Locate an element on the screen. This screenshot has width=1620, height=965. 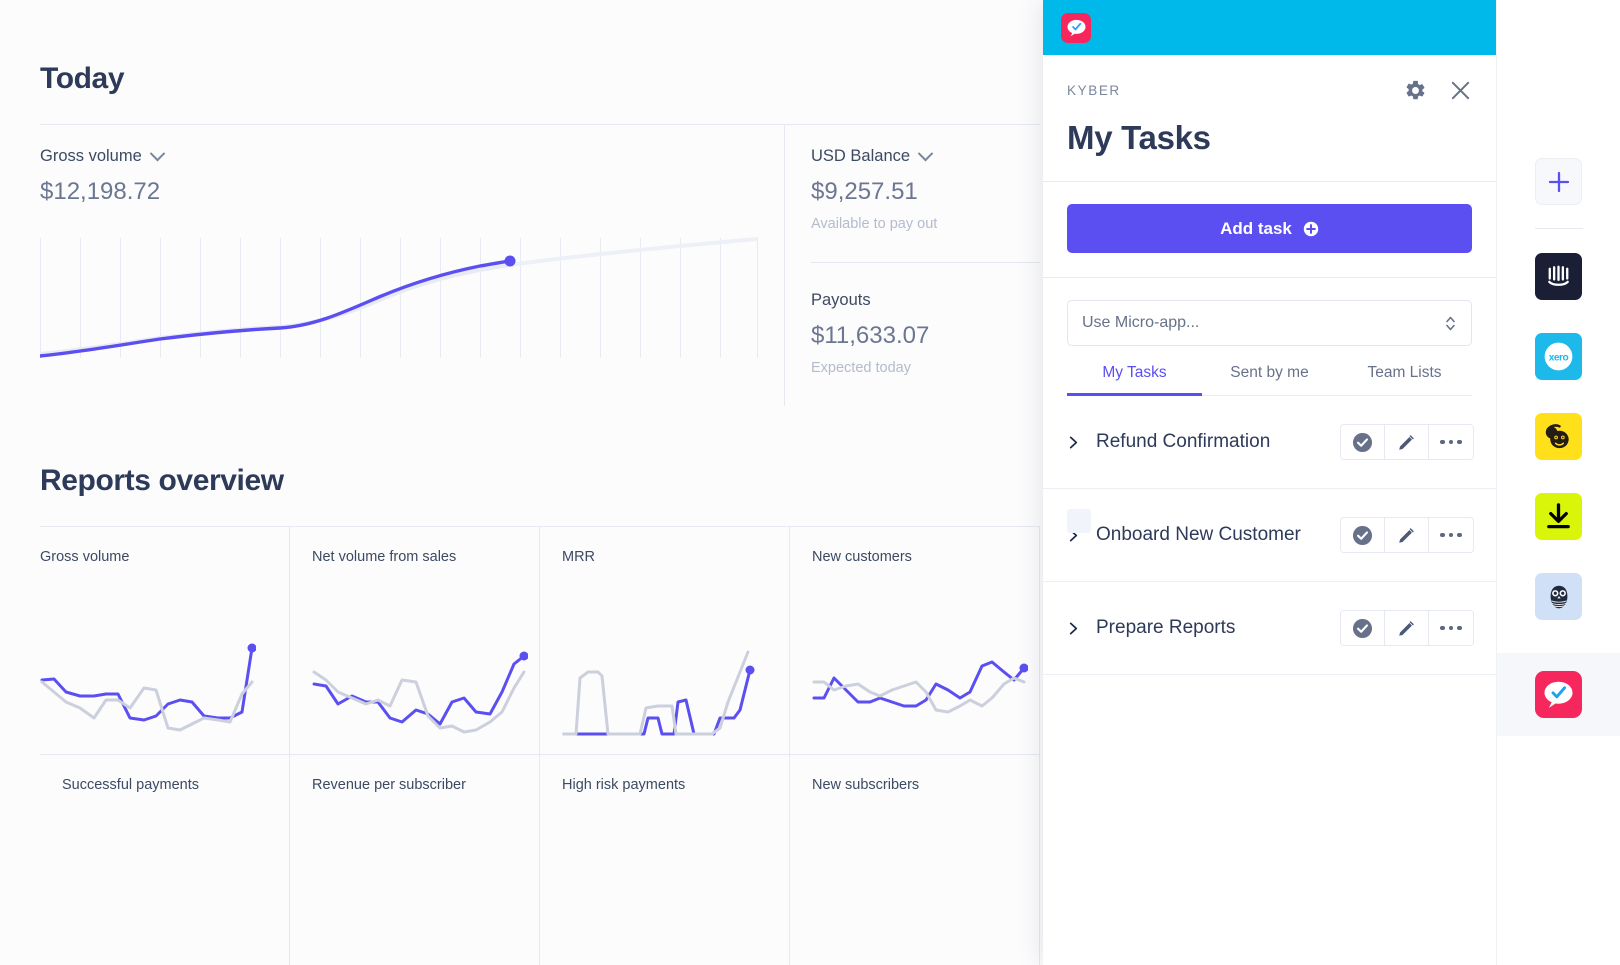
chart-endpoint-marker is located at coordinates (510, 261).